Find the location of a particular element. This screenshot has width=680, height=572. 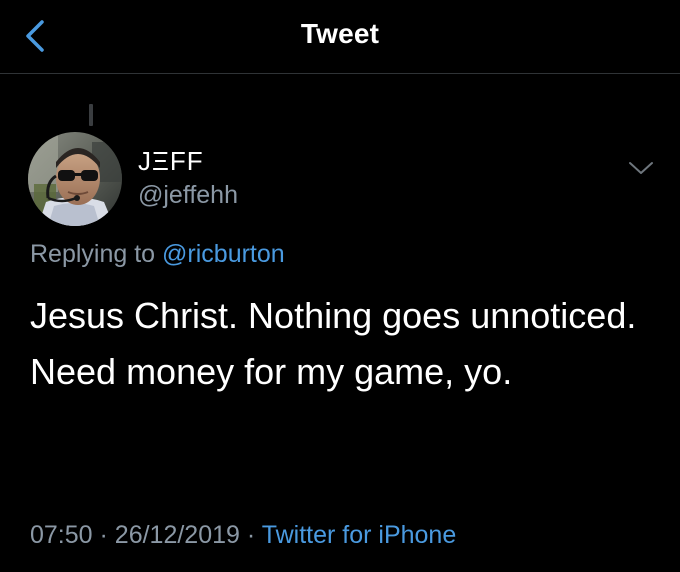

tweet-time: 07:50 is located at coordinates (61, 535).